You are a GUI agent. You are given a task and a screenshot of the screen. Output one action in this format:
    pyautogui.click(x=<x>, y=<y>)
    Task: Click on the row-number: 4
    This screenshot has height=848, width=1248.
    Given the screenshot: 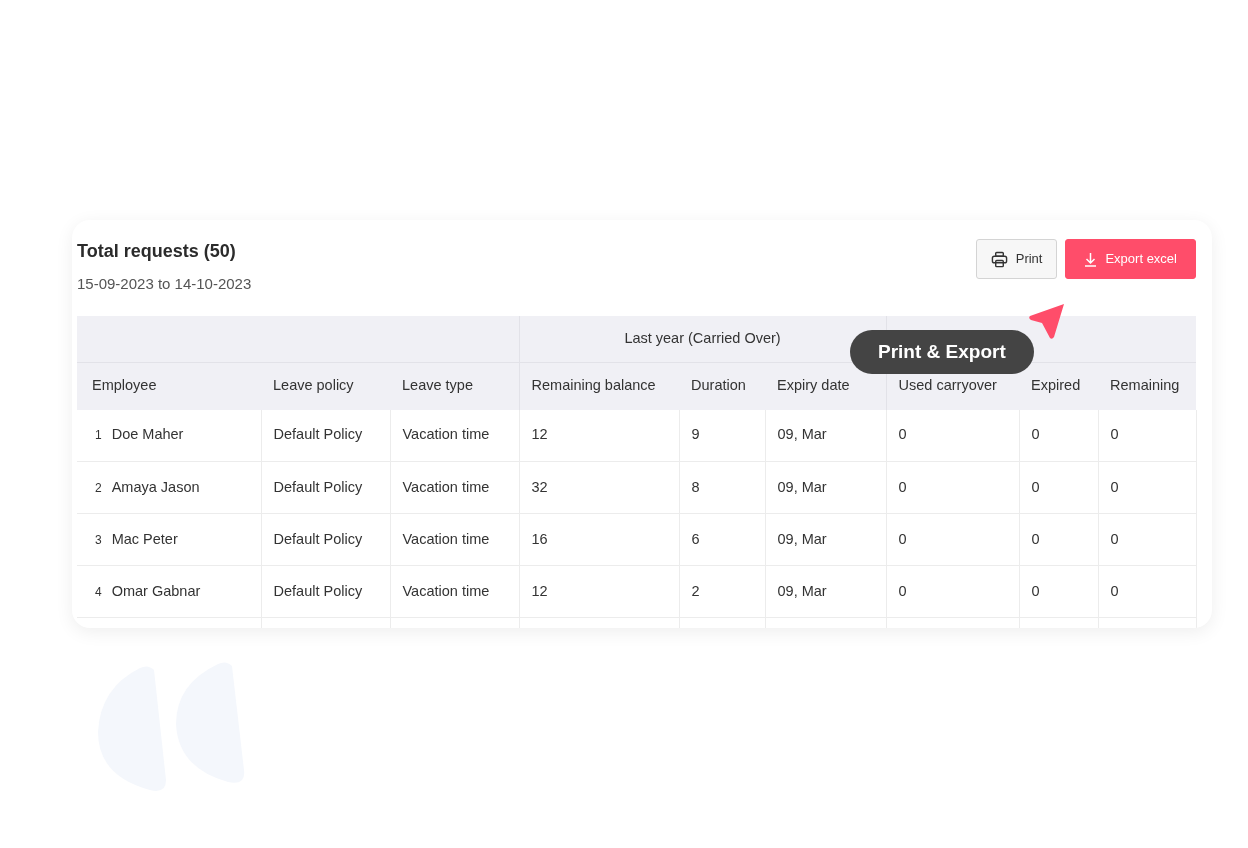 What is the action you would take?
    pyautogui.click(x=98, y=591)
    